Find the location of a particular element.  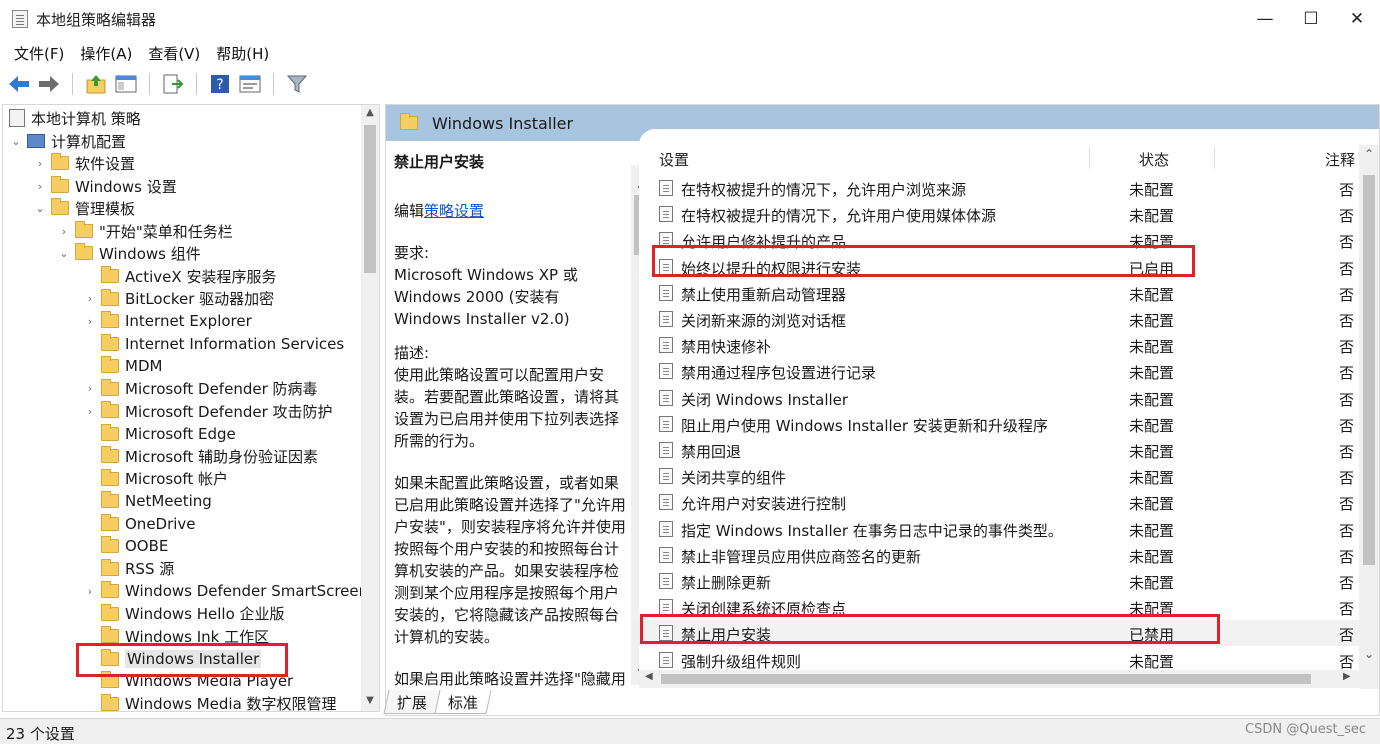

close-button: ✕ is located at coordinates (1357, 19).